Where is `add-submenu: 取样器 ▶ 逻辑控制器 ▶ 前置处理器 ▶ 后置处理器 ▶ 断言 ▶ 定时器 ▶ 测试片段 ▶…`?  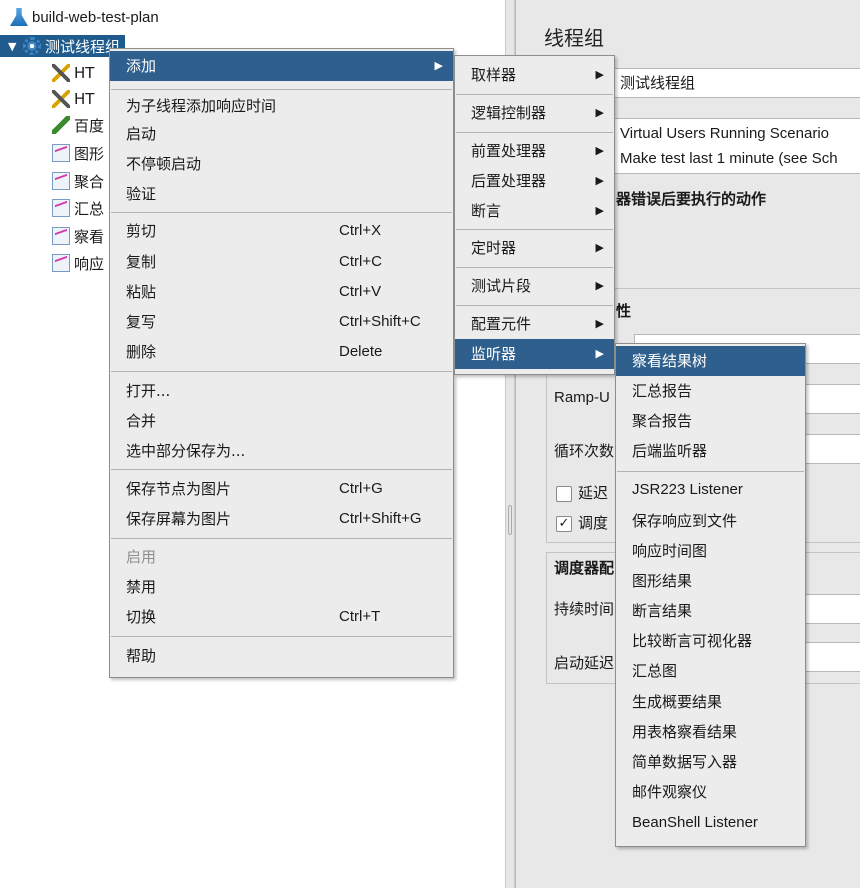 add-submenu: 取样器 ▶ 逻辑控制器 ▶ 前置处理器 ▶ 后置处理器 ▶ 断言 ▶ 定时器 ▶ 测试片段 ▶… is located at coordinates (534, 215).